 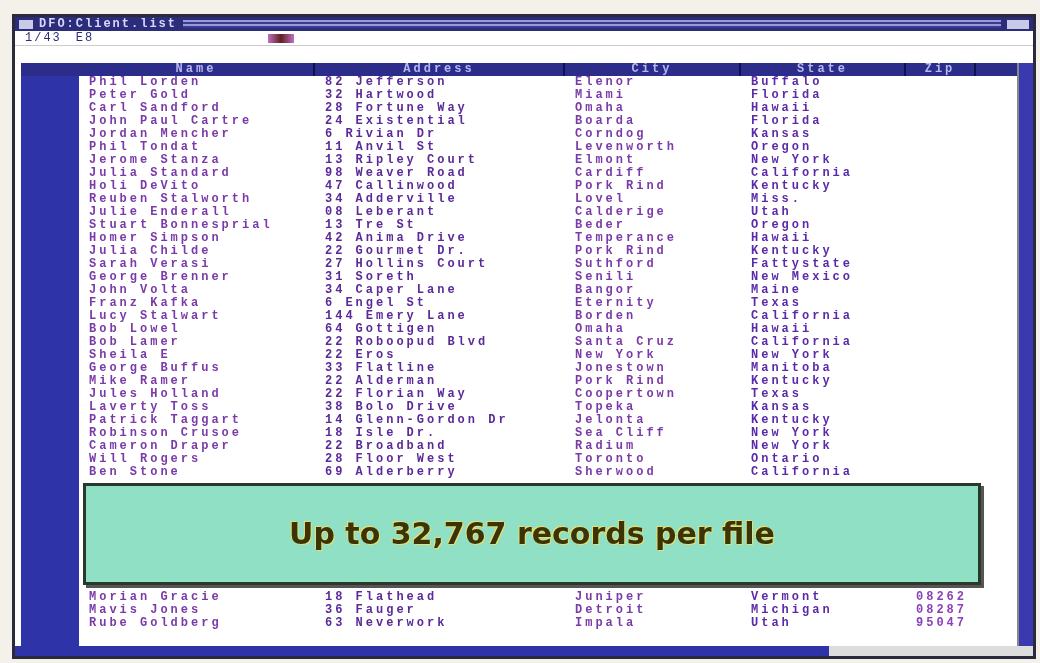 I want to click on table-cell-text: 22 Broadband, so click(x=386, y=446).